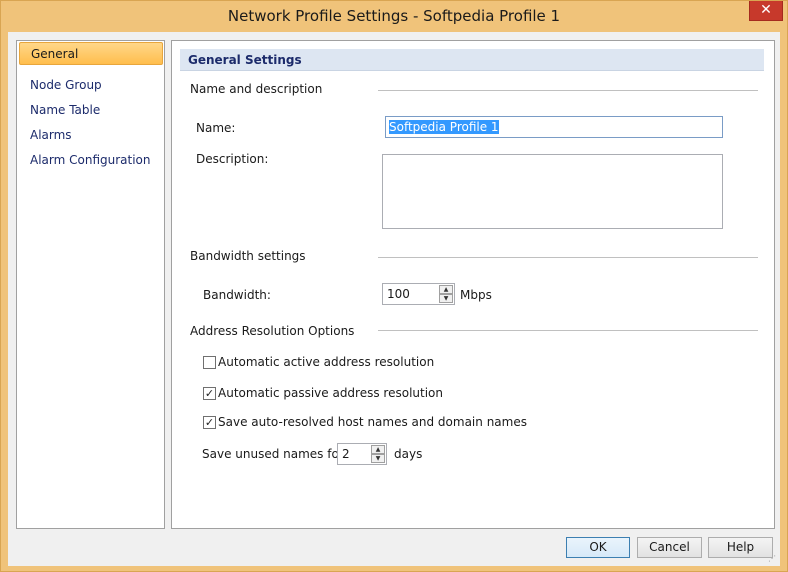 This screenshot has height=572, width=788. What do you see at coordinates (472, 60) in the screenshot?
I see `panel-header: General Settings` at bounding box center [472, 60].